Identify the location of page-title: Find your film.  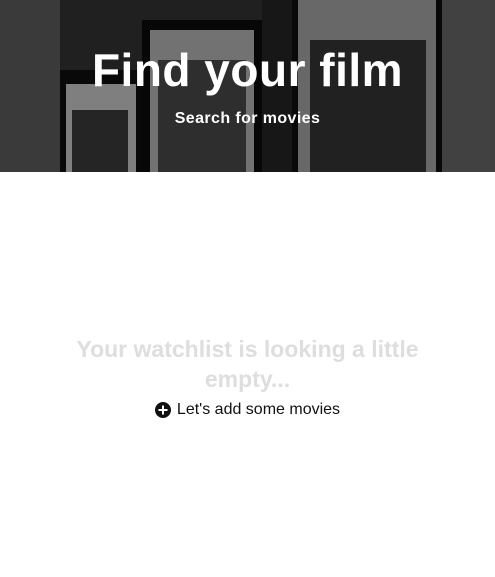
(247, 70).